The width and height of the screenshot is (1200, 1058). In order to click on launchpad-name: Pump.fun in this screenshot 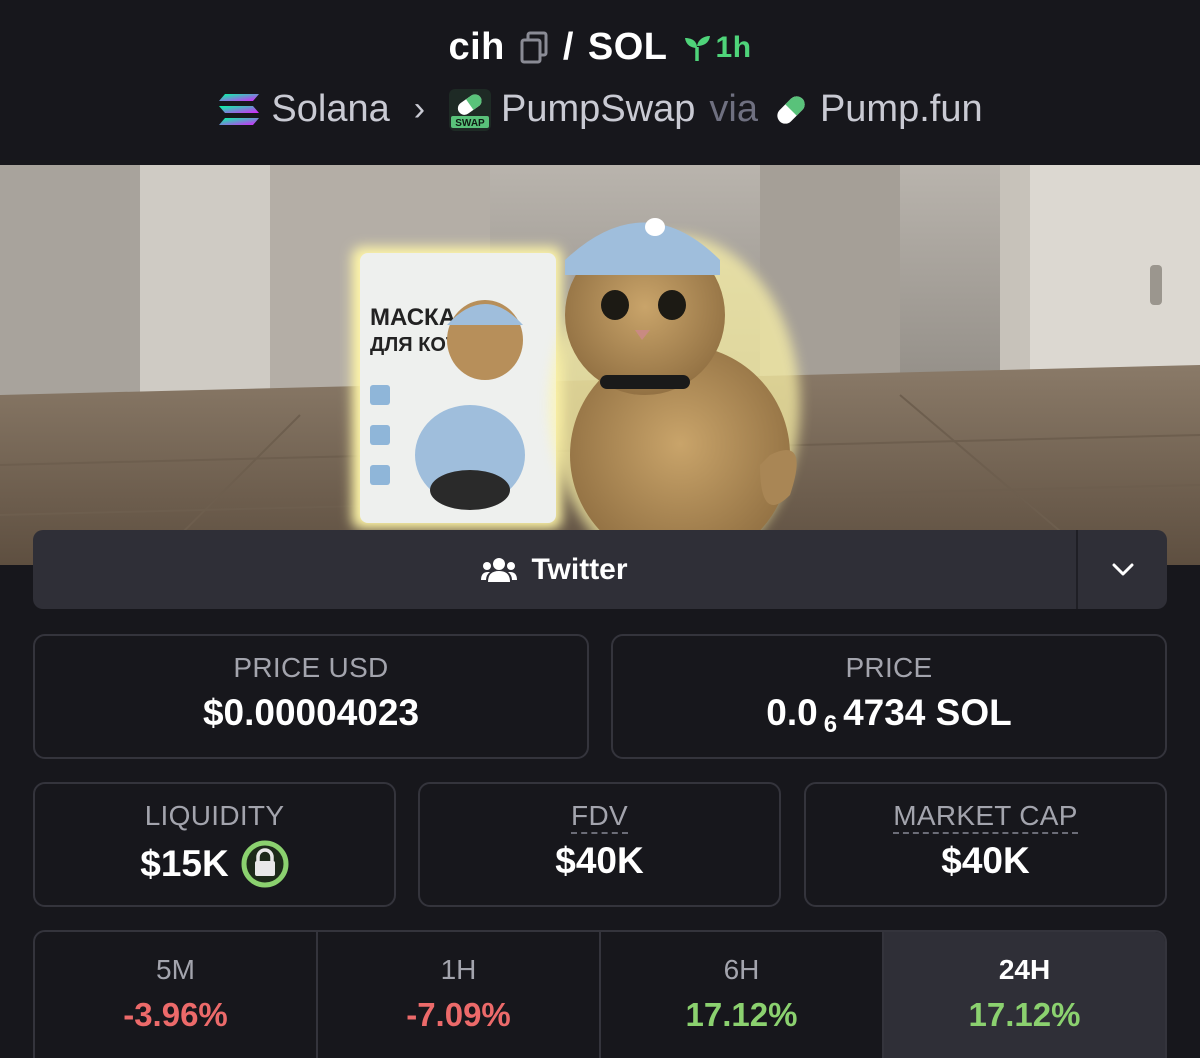, I will do `click(901, 109)`.